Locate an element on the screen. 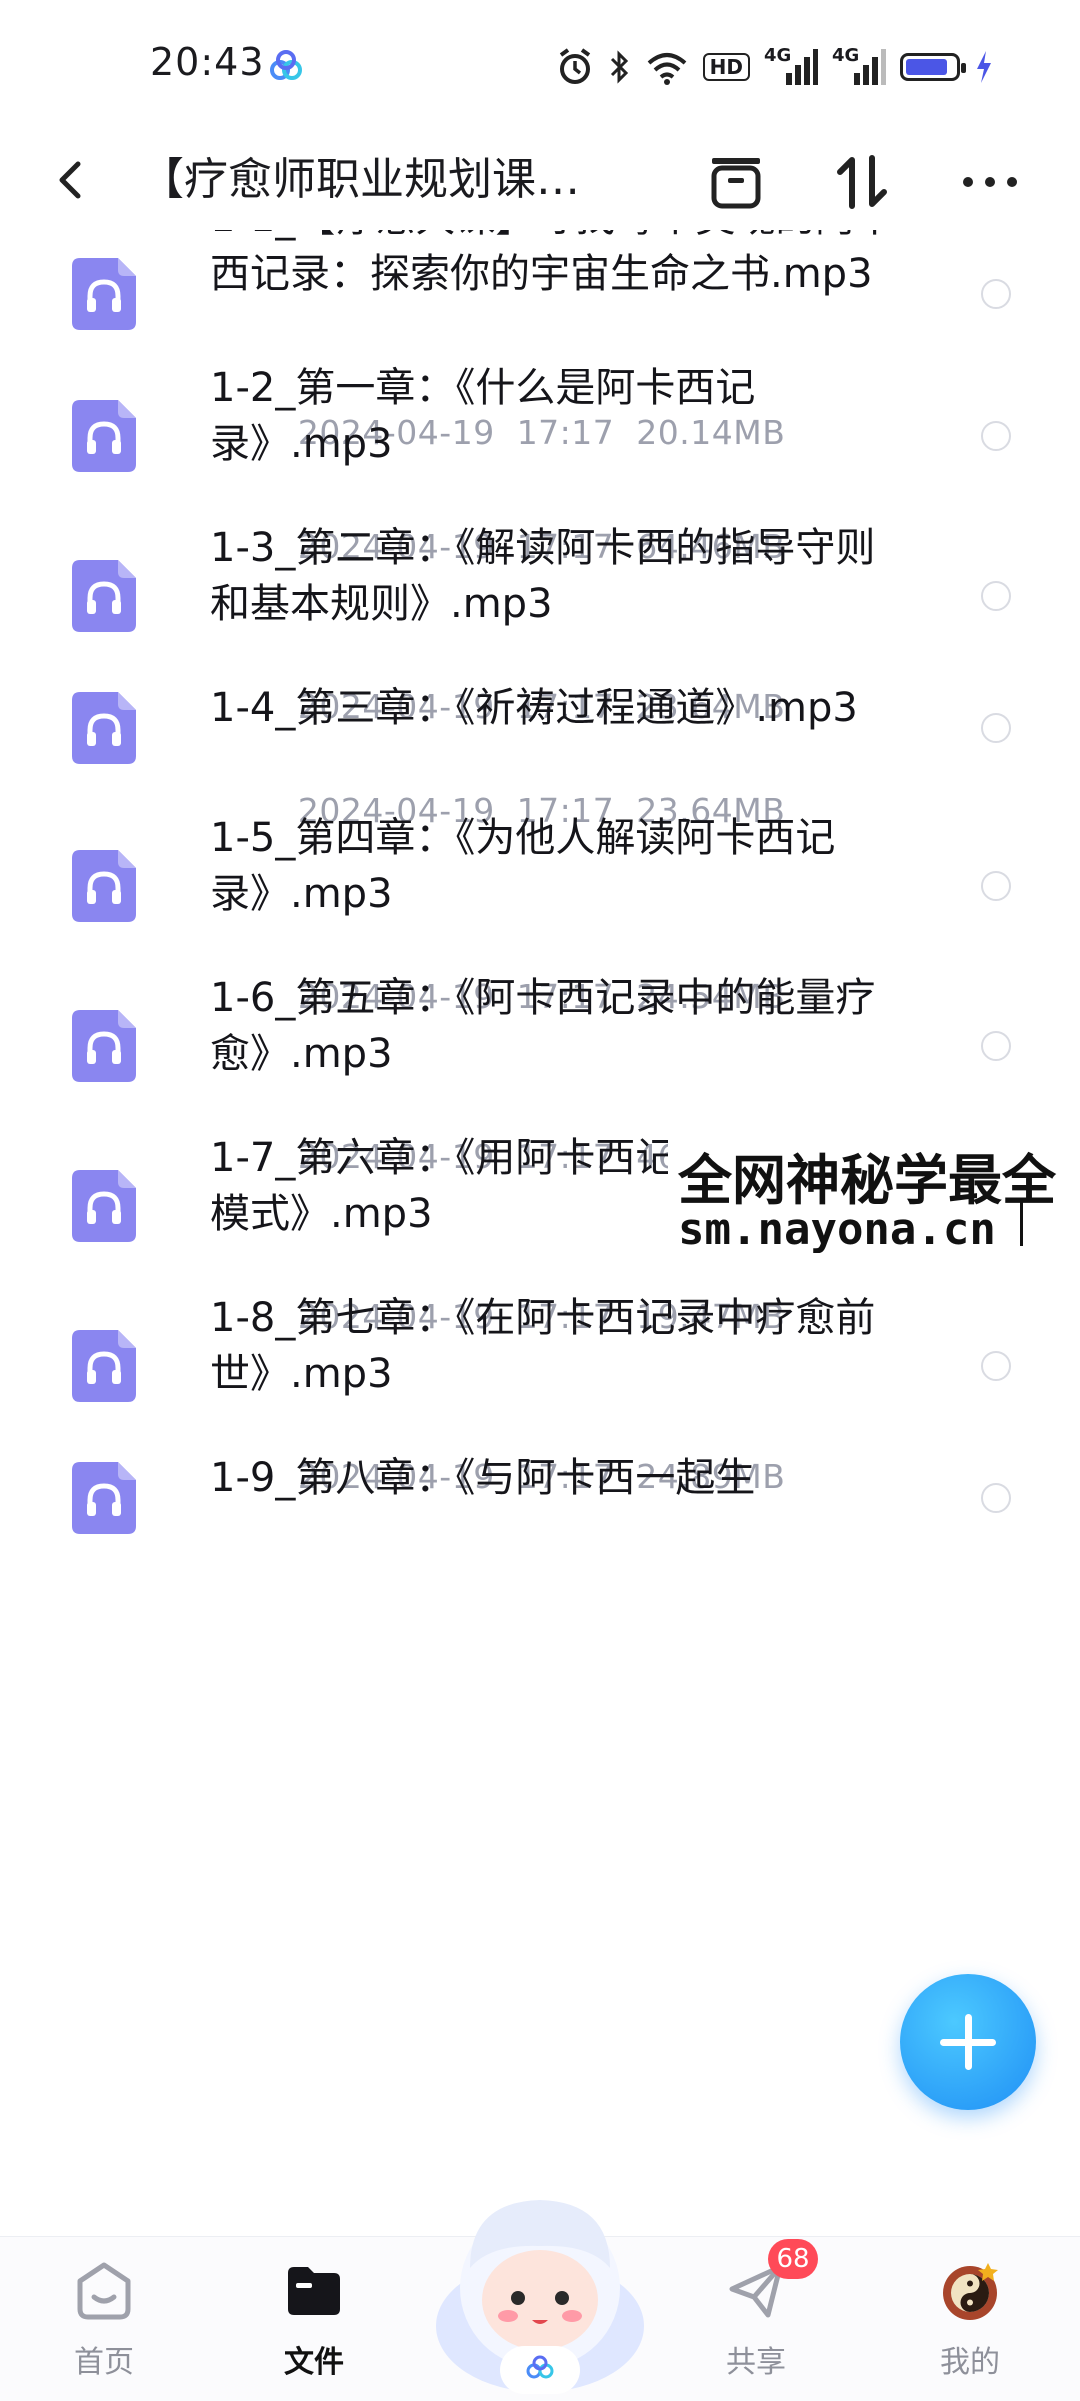  status-icons: HD 4G 4G is located at coordinates (775, 67).